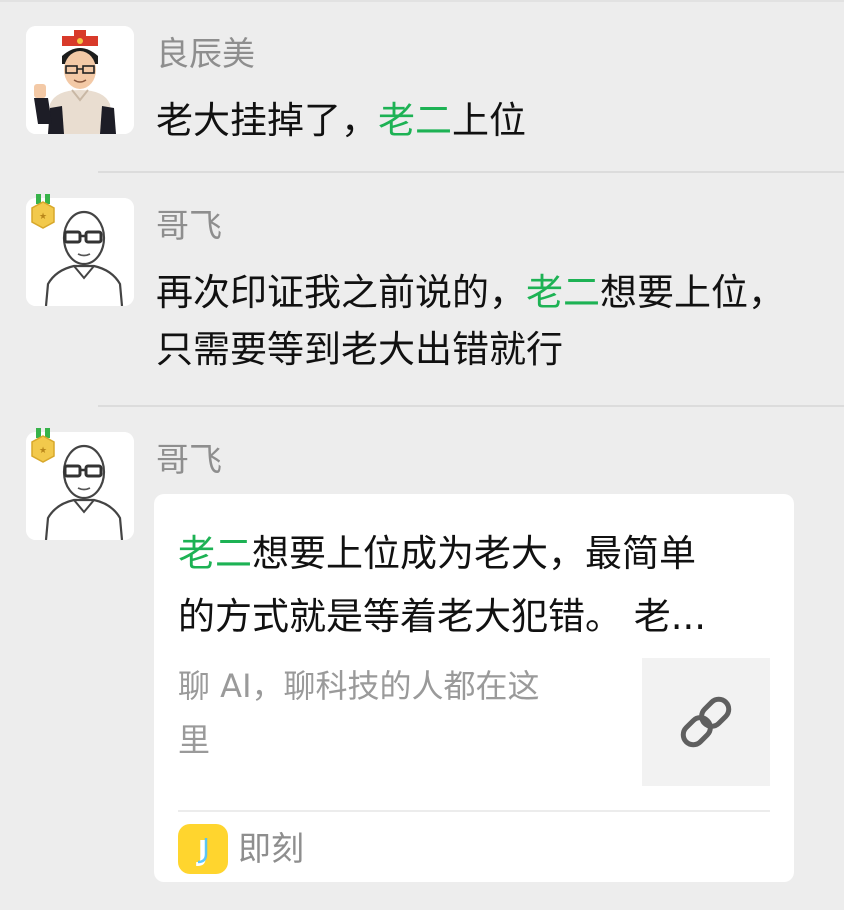 The height and width of the screenshot is (910, 844). I want to click on avatar-cartoon-man-icon, so click(80, 80).